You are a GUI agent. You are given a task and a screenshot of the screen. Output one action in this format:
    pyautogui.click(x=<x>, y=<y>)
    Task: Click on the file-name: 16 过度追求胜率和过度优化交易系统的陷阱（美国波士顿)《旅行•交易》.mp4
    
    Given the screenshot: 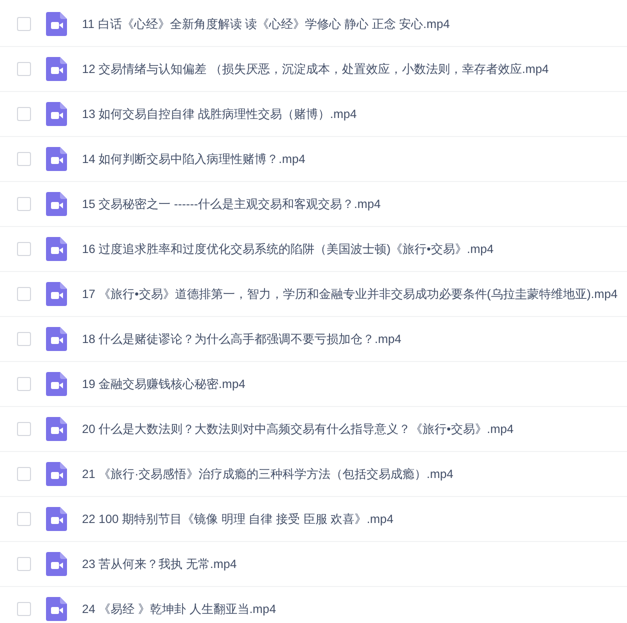 What is the action you would take?
    pyautogui.click(x=288, y=249)
    